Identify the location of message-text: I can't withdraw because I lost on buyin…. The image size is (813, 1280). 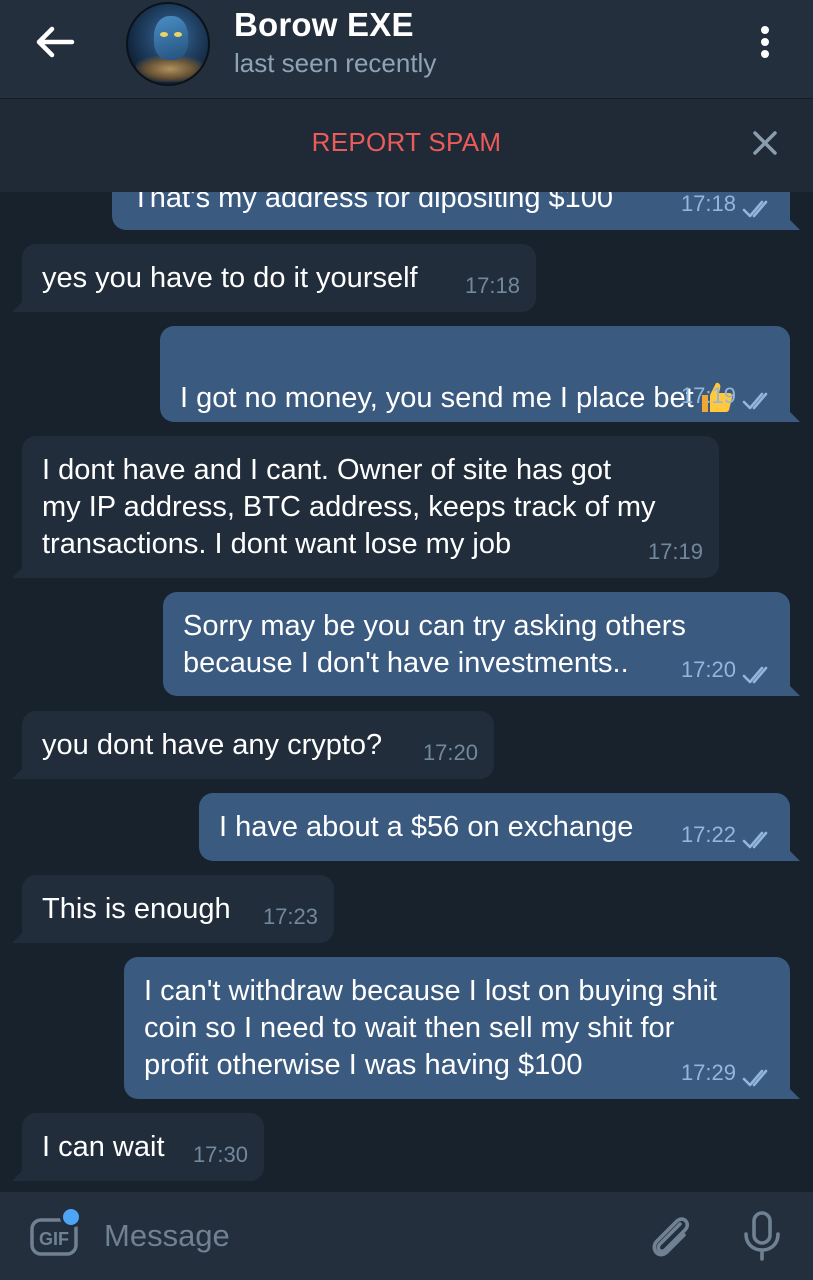
(430, 1028).